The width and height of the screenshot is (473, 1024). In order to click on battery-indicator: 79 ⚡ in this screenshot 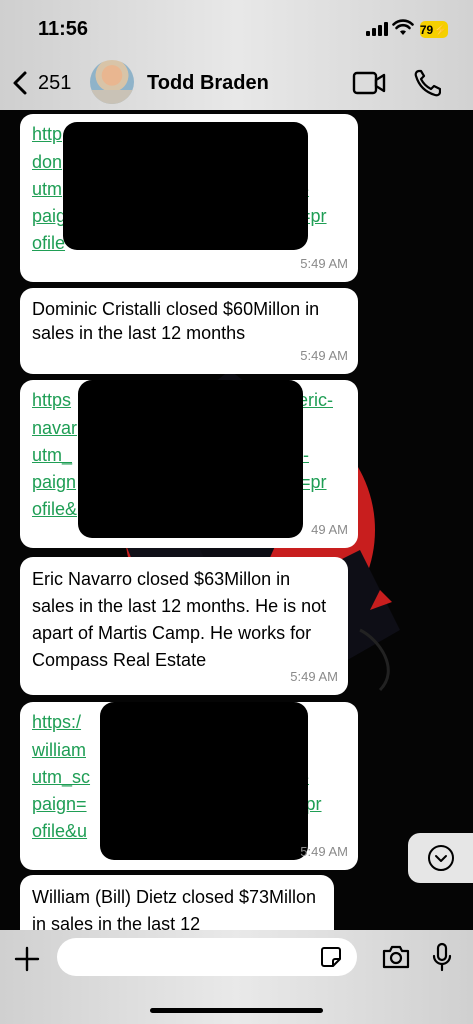, I will do `click(434, 29)`.